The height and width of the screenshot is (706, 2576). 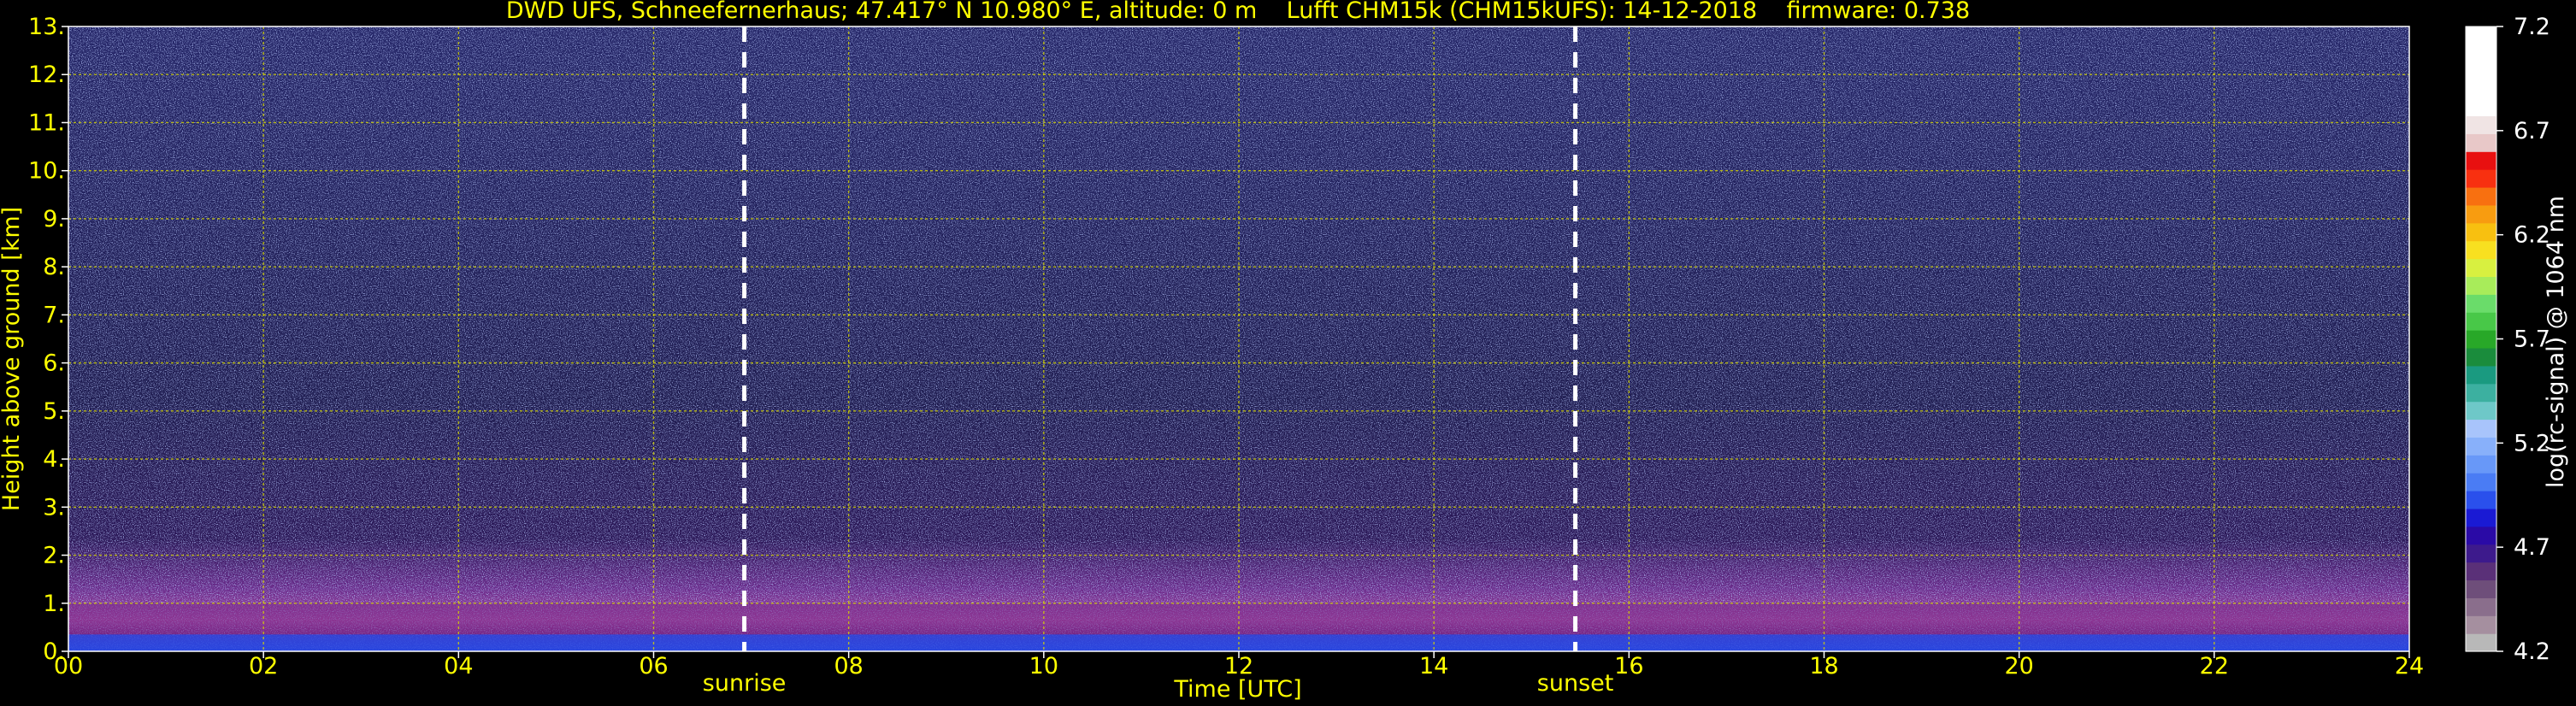 What do you see at coordinates (2532, 651) in the screenshot?
I see `colorbar-tick-label: 4.2` at bounding box center [2532, 651].